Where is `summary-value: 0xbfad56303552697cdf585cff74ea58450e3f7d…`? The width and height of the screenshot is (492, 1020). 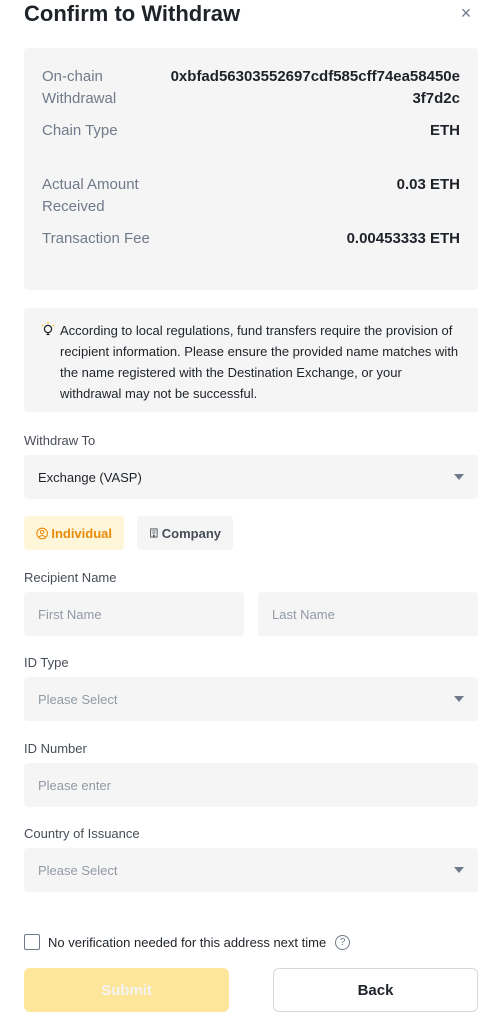
summary-value: 0xbfad56303552697cdf585cff74ea58450e3f7d… is located at coordinates (315, 87).